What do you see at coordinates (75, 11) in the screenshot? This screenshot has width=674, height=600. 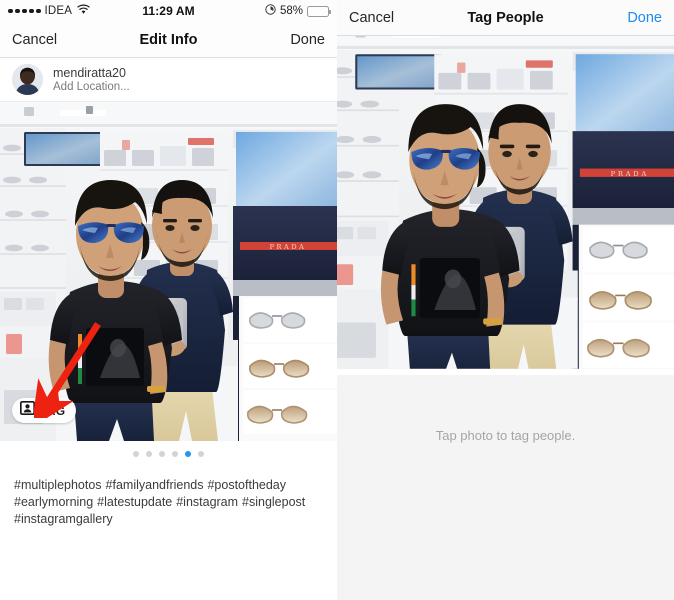 I see `status-bar-left: IDEA` at bounding box center [75, 11].